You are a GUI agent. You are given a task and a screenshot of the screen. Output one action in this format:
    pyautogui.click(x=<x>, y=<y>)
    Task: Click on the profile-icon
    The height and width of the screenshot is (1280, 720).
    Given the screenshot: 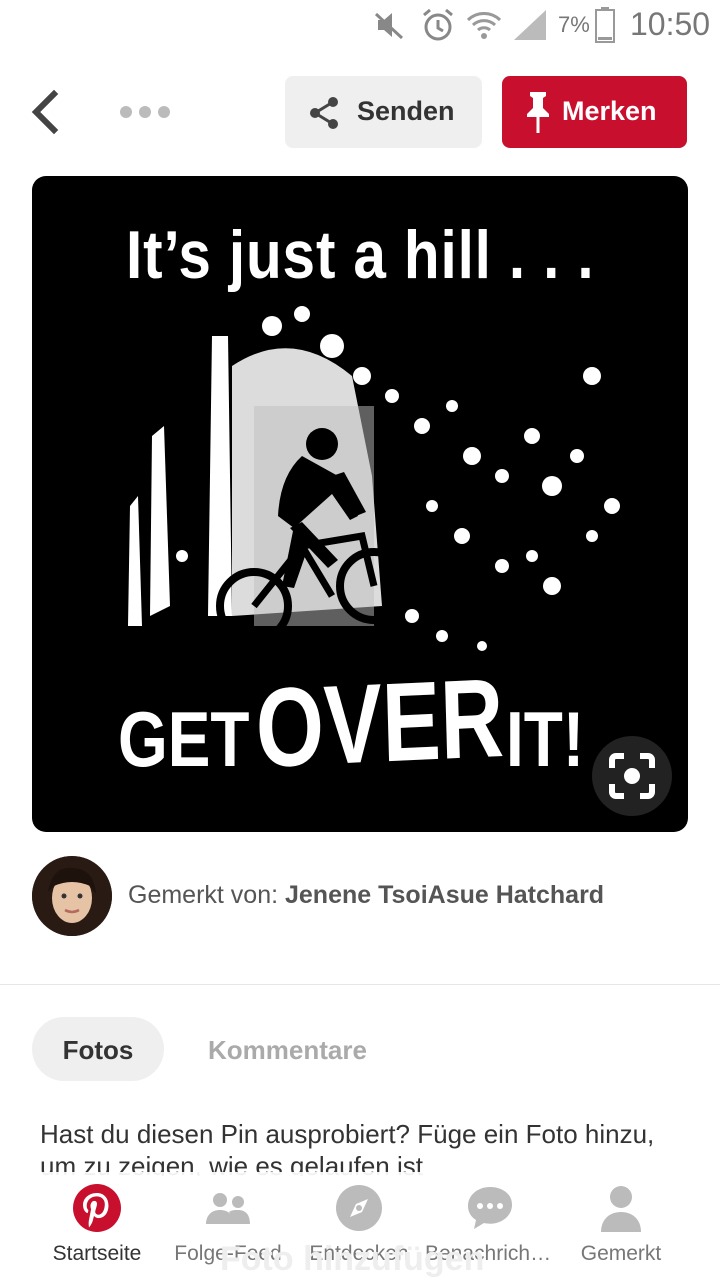 What is the action you would take?
    pyautogui.click(x=621, y=1209)
    